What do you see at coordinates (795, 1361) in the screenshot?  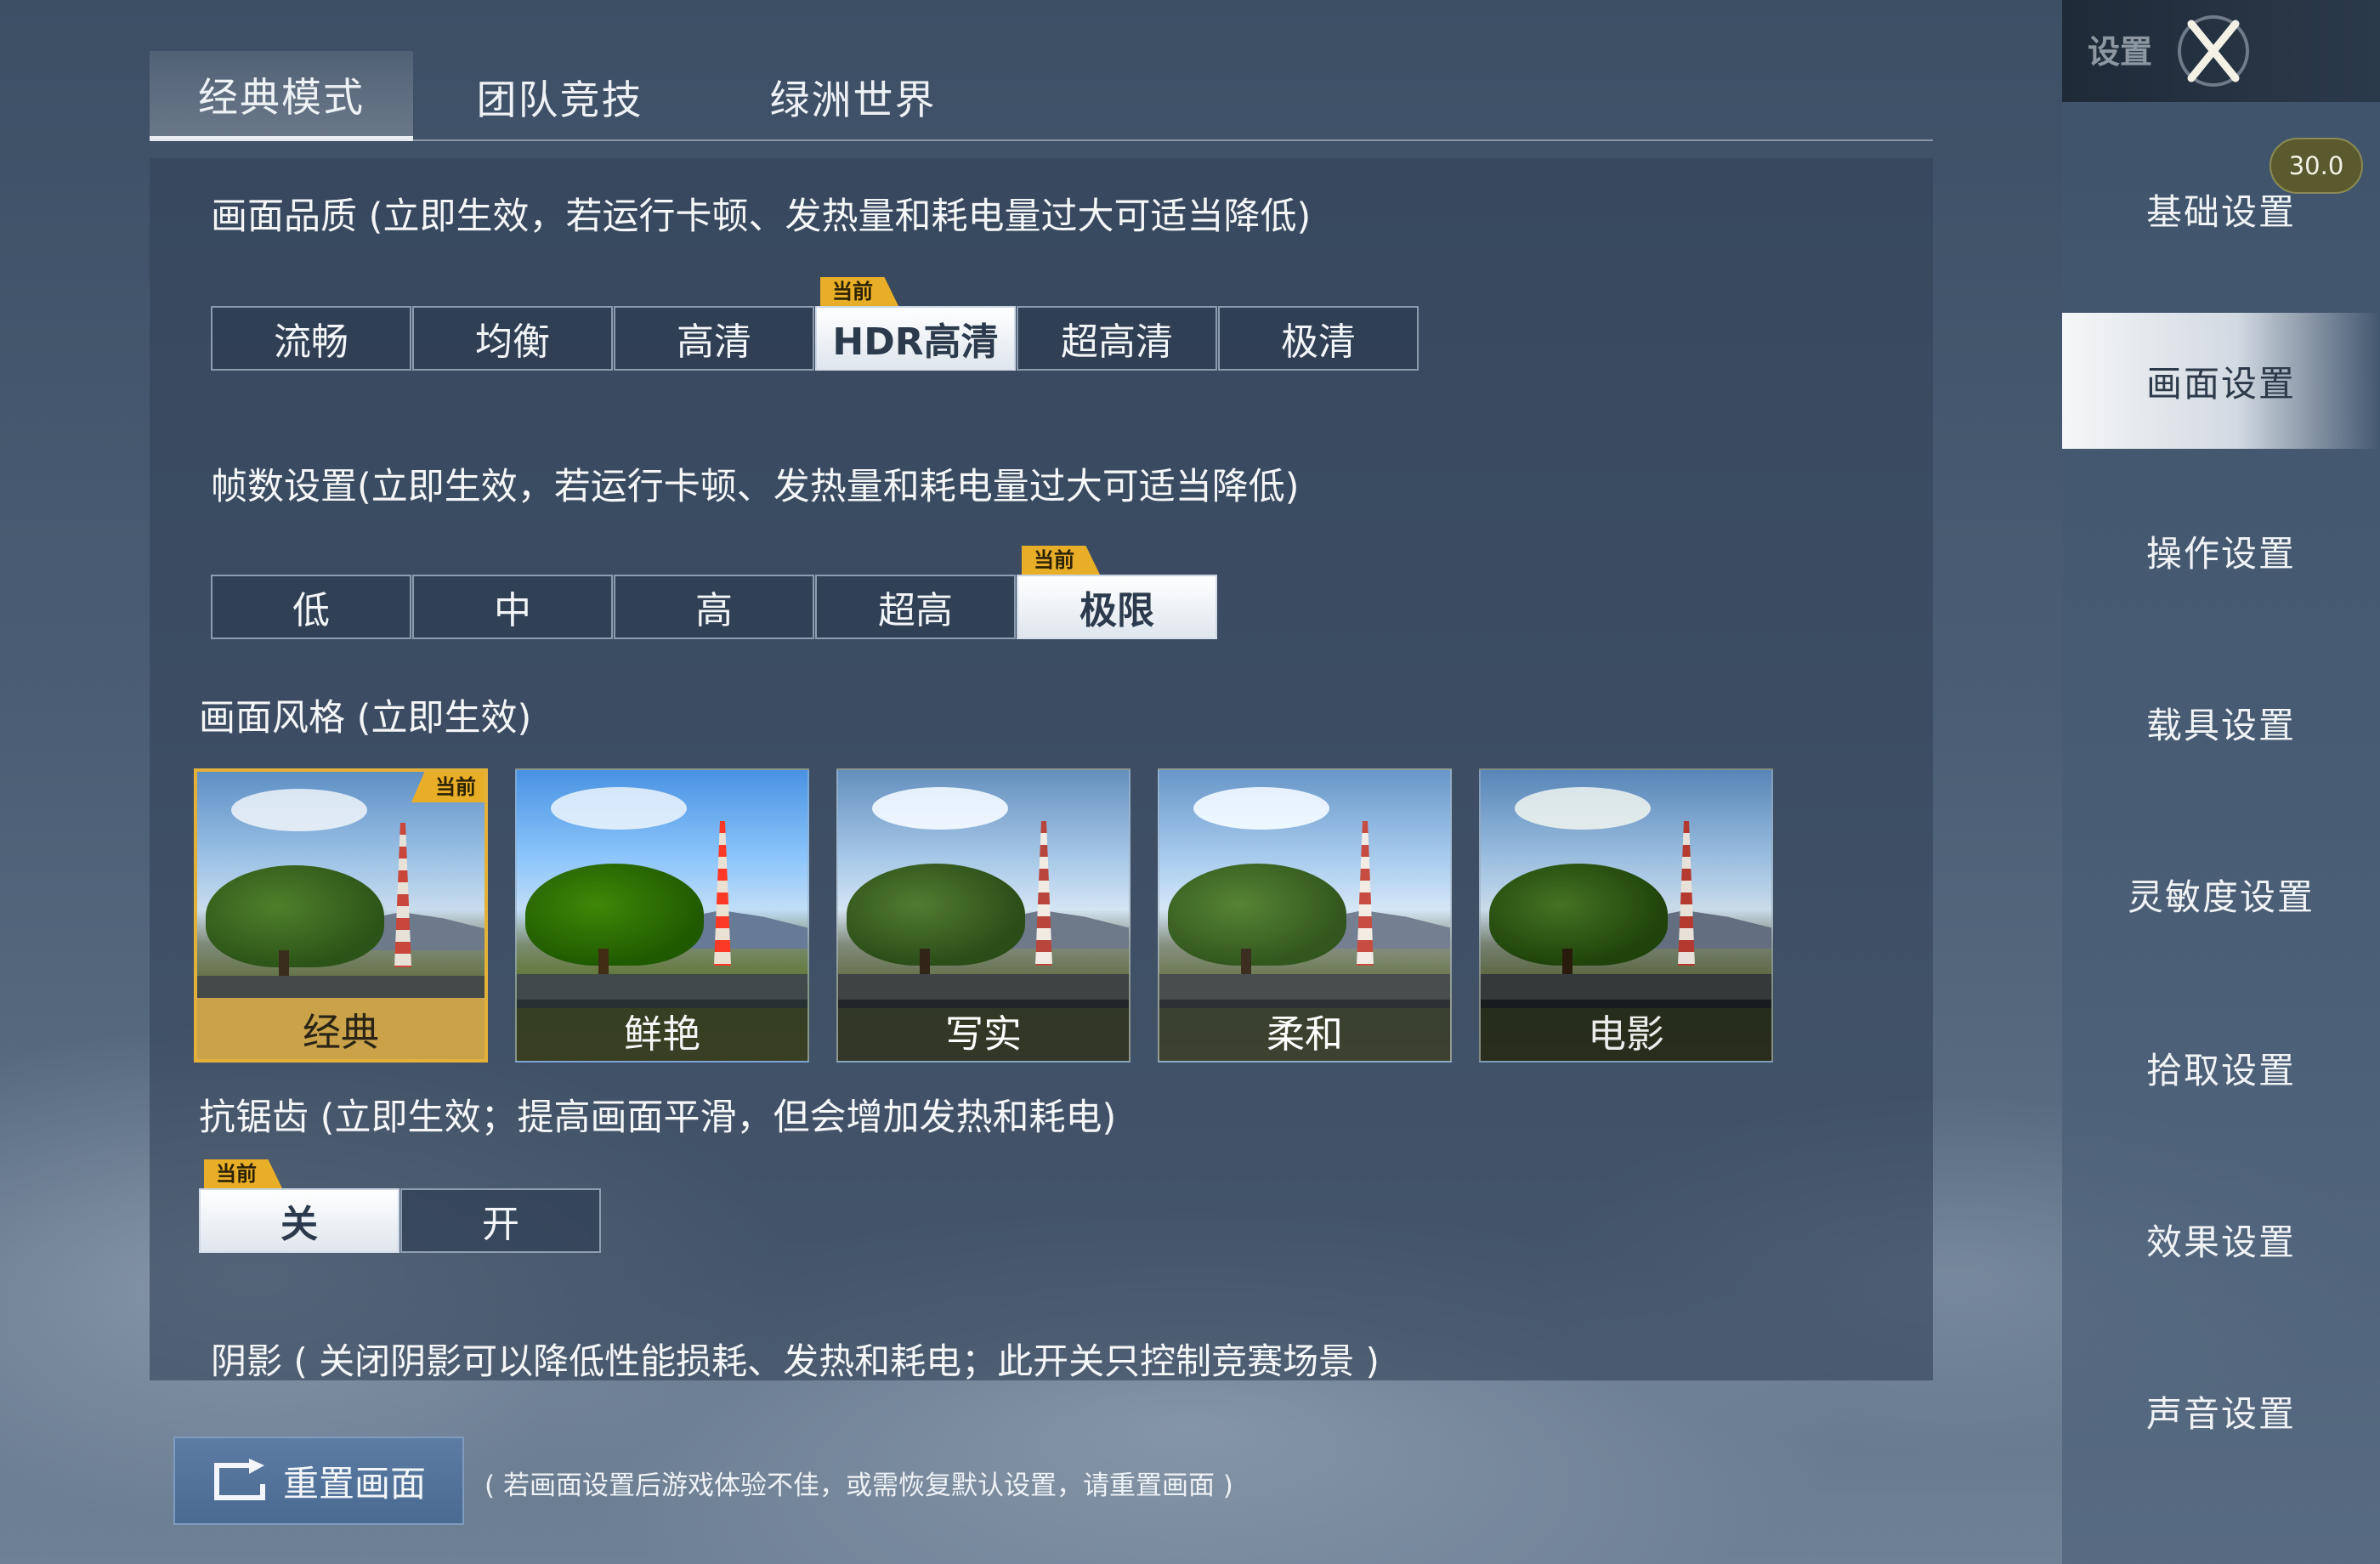 I see `shadow-title: 阴影 ( 关闭阴影可以降低性能损耗、发热和耗电；此开关只控制竞赛场景 )` at bounding box center [795, 1361].